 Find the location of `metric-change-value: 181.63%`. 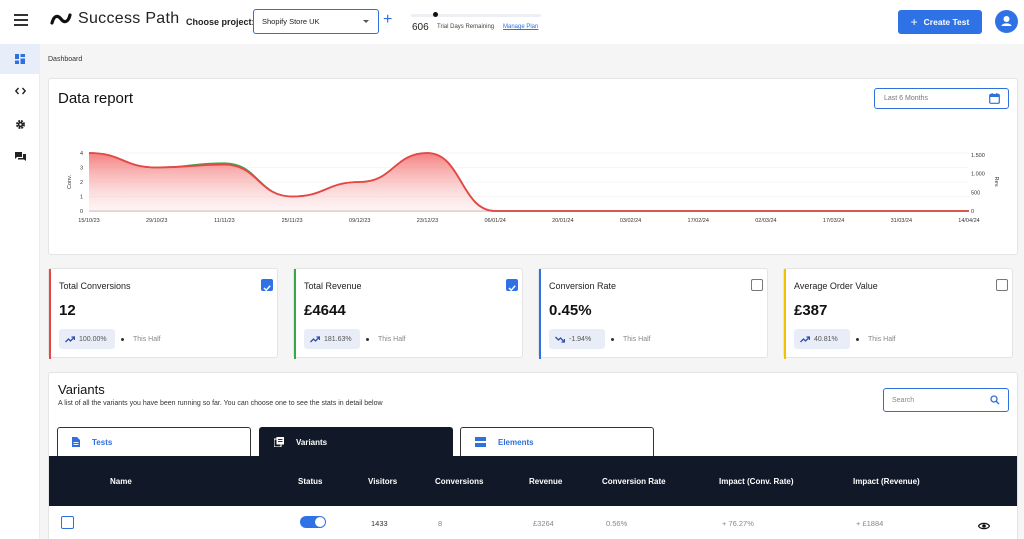

metric-change-value: 181.63% is located at coordinates (338, 339).